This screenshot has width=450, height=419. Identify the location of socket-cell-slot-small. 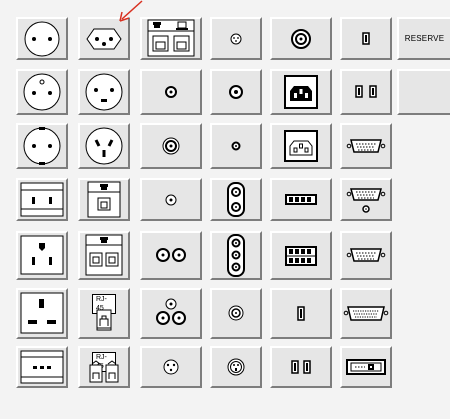
(366, 38).